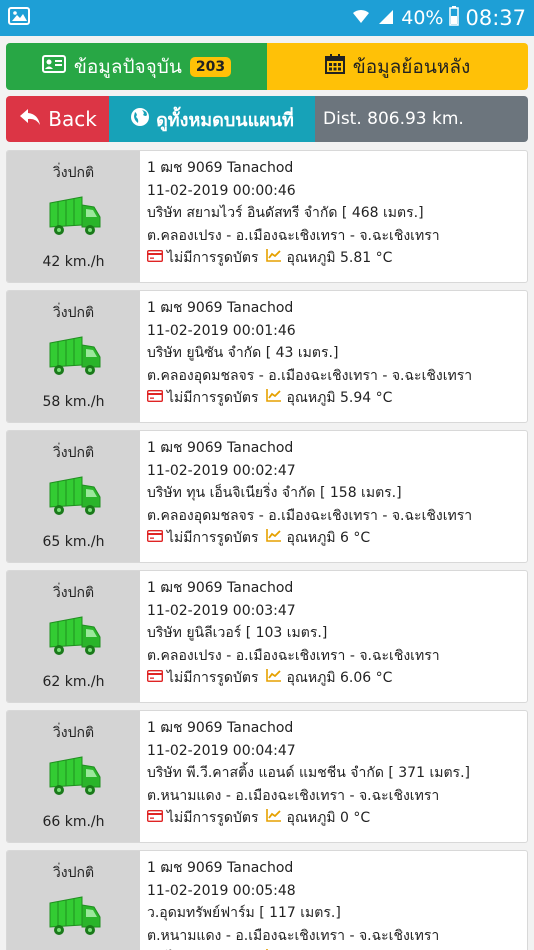 The width and height of the screenshot is (534, 950). Describe the element at coordinates (19, 18) in the screenshot. I see `image-icon` at that location.